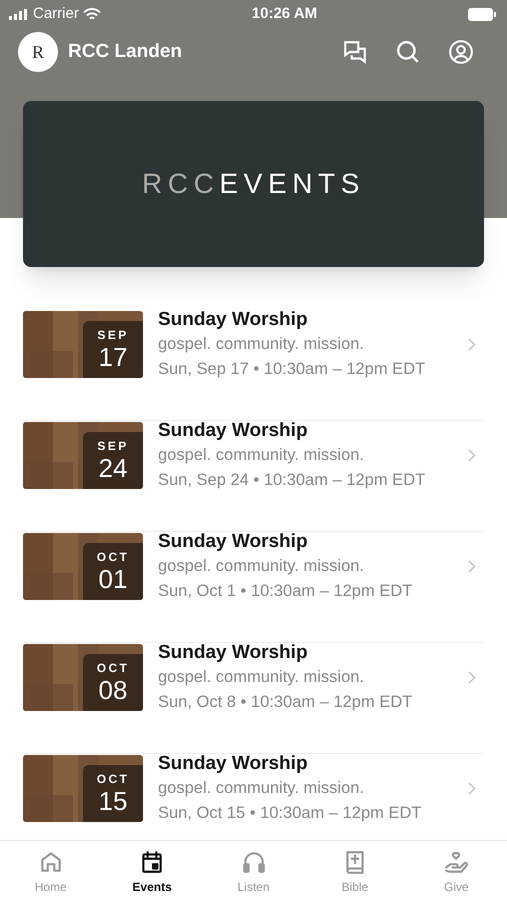 Image resolution: width=507 pixels, height=900 pixels. I want to click on event-day: 17, so click(113, 357).